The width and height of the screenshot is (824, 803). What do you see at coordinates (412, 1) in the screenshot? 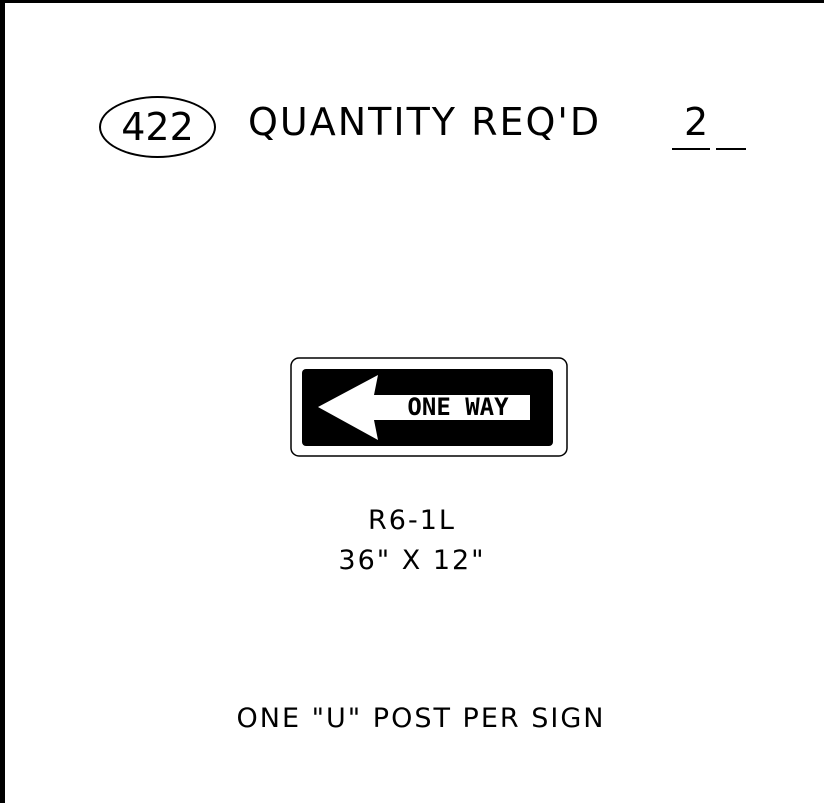
I see `frame-top-border` at bounding box center [412, 1].